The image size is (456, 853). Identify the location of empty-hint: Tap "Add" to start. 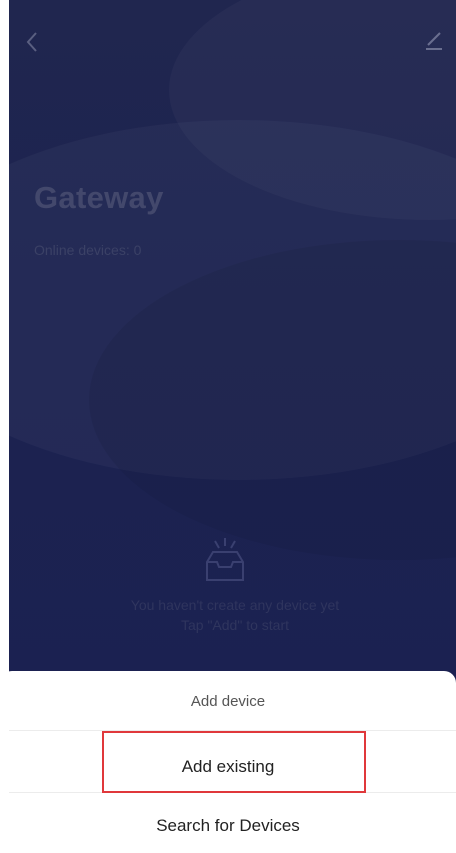
(235, 625).